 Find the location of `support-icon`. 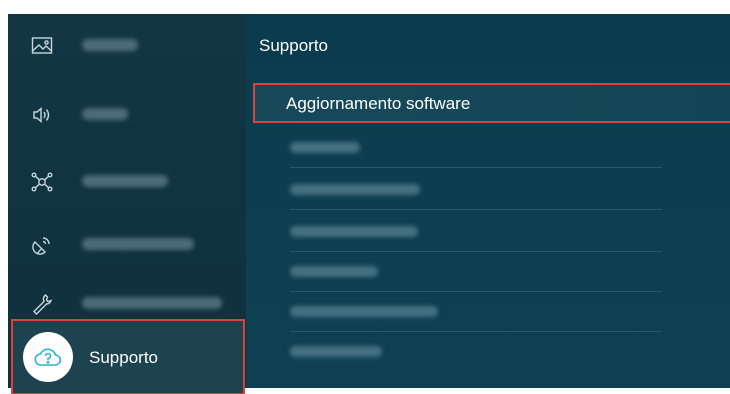

support-icon is located at coordinates (48, 357).